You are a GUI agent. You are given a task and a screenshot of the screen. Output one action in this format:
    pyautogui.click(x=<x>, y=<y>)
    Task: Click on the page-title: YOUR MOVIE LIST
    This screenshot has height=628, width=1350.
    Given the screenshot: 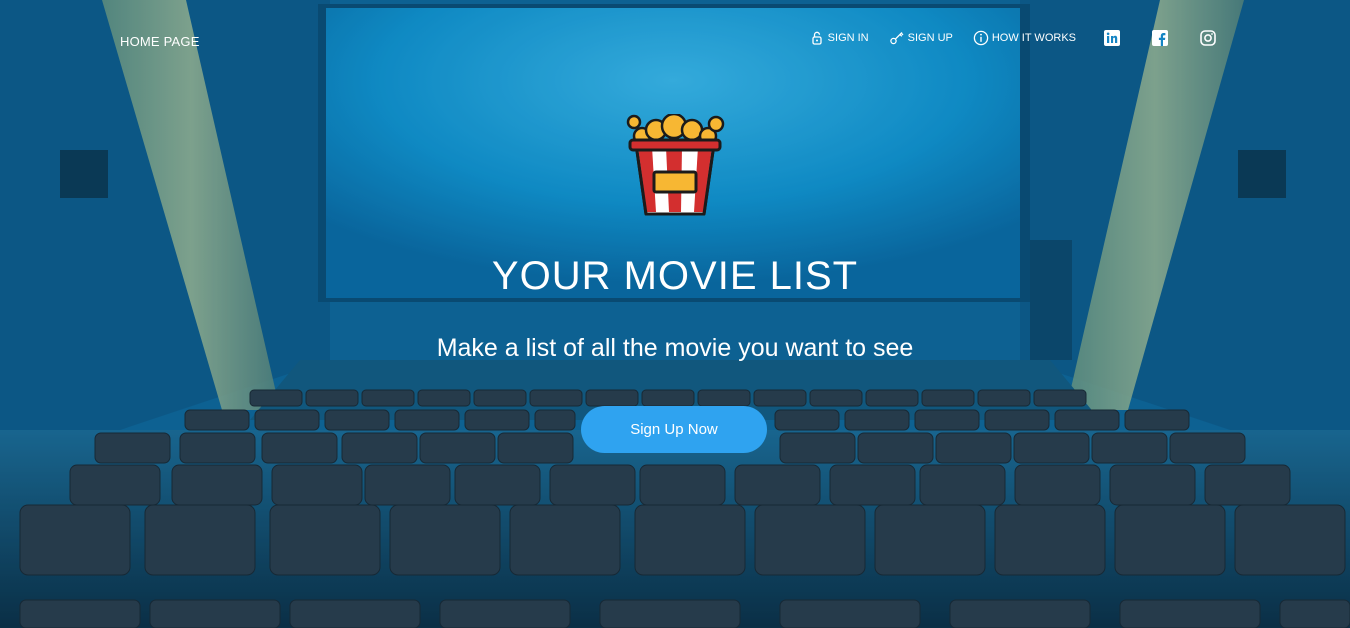 What is the action you would take?
    pyautogui.click(x=675, y=276)
    